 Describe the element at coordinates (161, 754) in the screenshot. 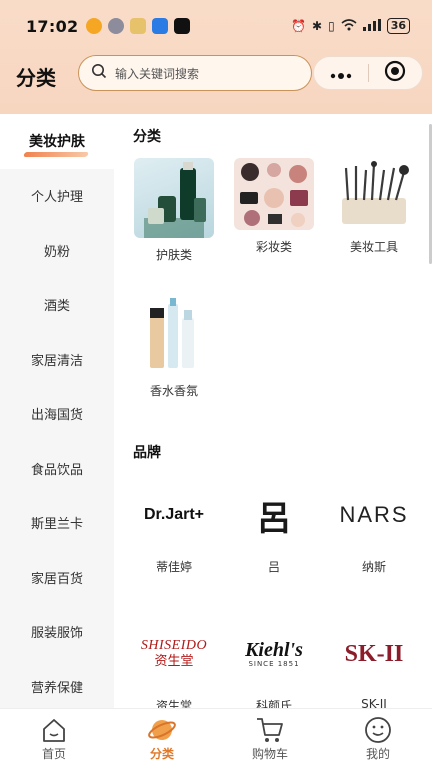

I see `tab-label: 分类` at that location.